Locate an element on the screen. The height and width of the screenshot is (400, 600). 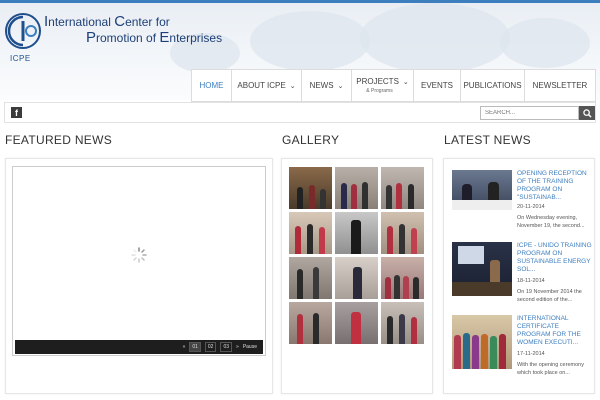
nav-label: PUBLICATIONS is located at coordinates (492, 85).